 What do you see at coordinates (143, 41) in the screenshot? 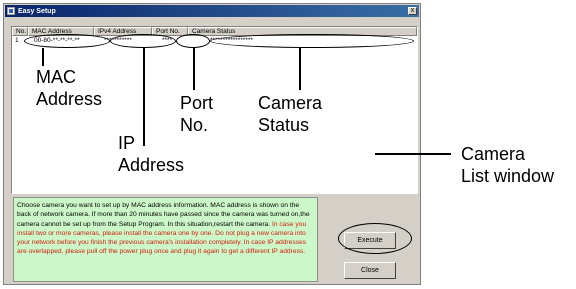
I see `ip-highlight-ellipse` at bounding box center [143, 41].